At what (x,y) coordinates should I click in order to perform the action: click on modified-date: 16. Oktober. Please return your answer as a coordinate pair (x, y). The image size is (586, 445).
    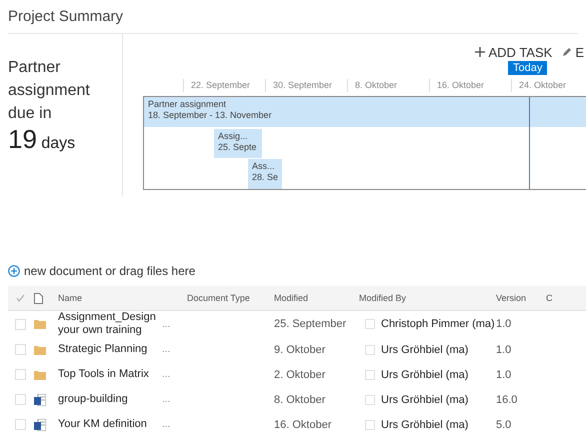
    Looking at the image, I should click on (303, 424).